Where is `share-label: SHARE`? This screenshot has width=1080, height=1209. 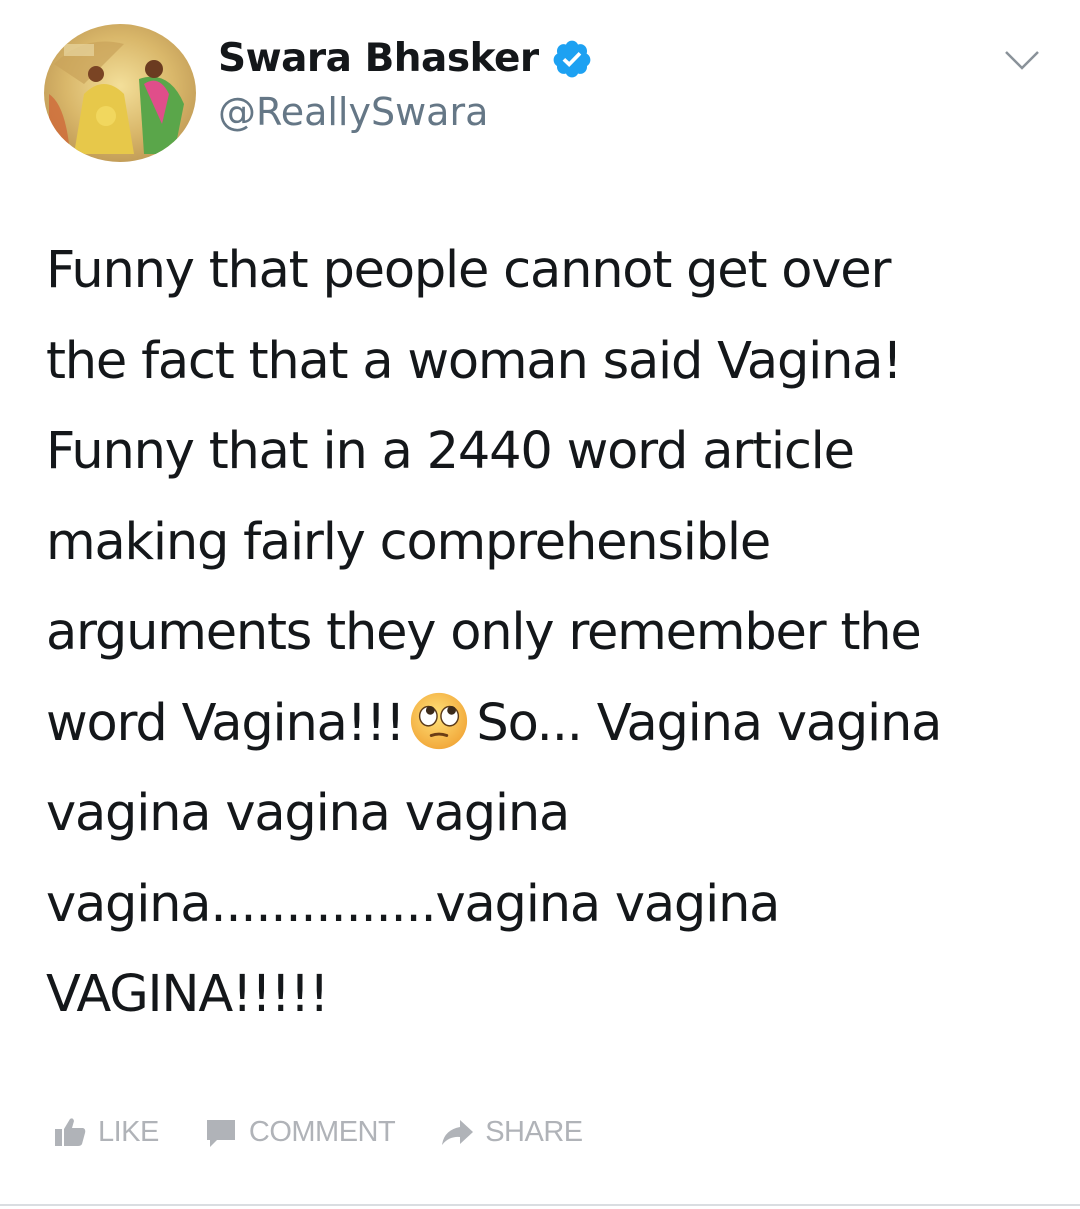
share-label: SHARE is located at coordinates (534, 1131).